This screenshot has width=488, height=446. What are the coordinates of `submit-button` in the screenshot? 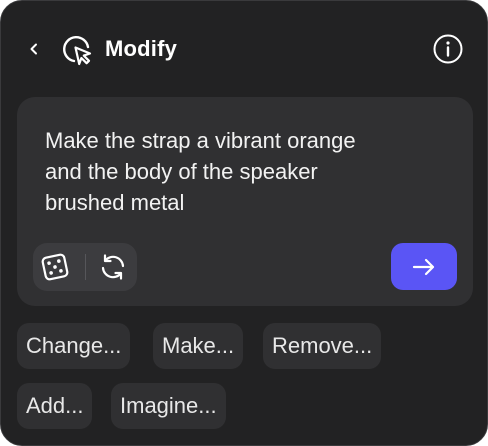 It's located at (424, 266).